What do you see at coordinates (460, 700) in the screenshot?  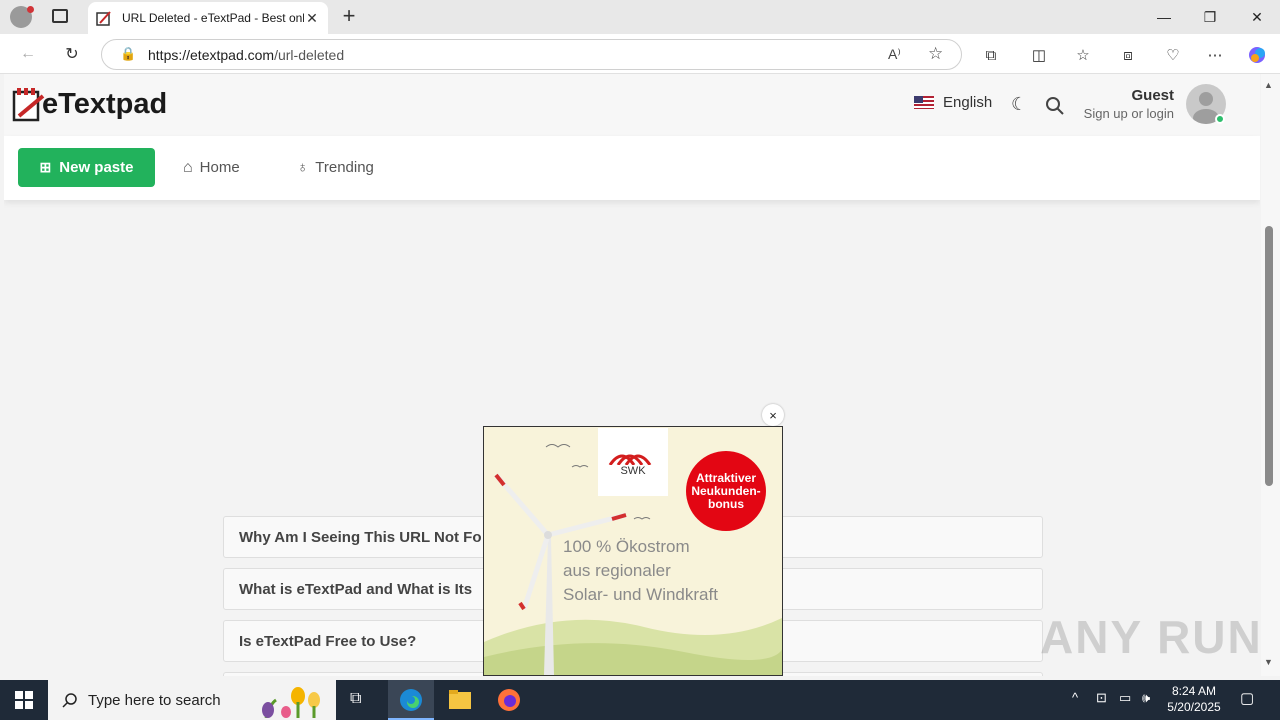 I see `file-explorer-icon` at bounding box center [460, 700].